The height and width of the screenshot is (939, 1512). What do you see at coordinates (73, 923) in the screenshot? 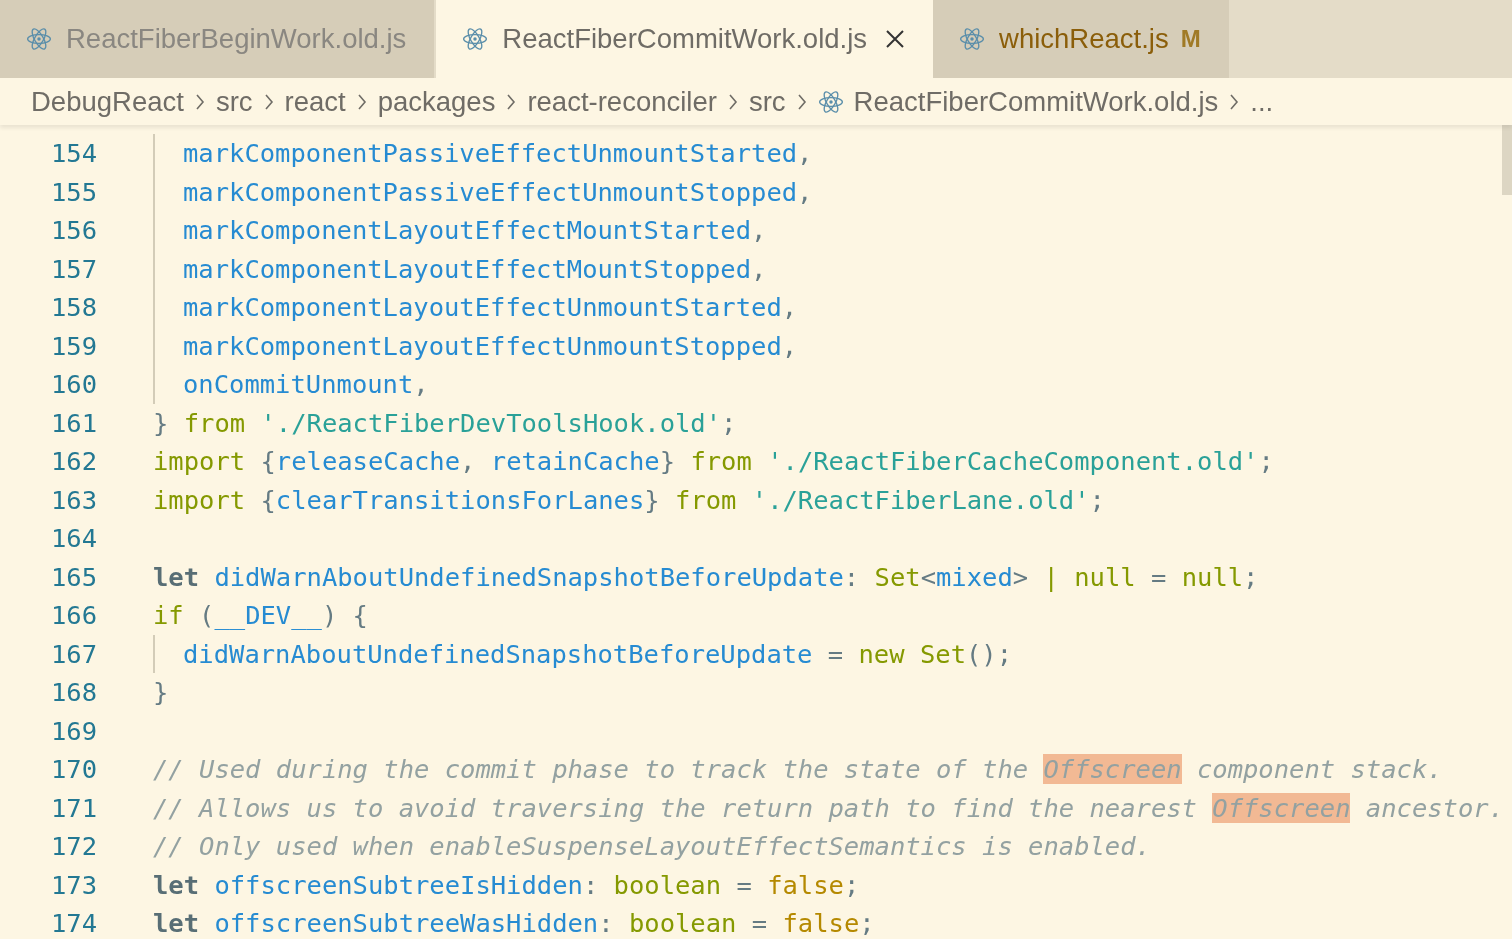
I see `line-number: 174` at bounding box center [73, 923].